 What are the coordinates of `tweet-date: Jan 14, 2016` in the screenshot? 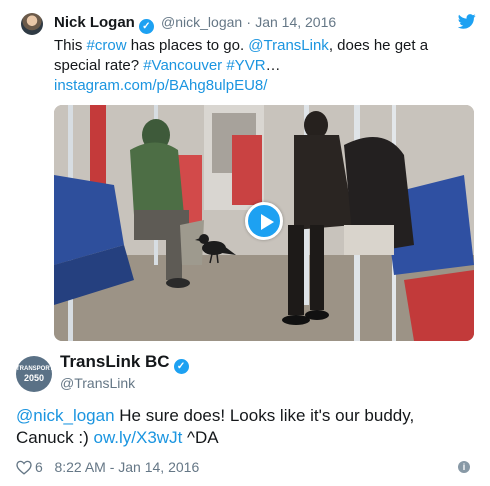 It's located at (295, 22).